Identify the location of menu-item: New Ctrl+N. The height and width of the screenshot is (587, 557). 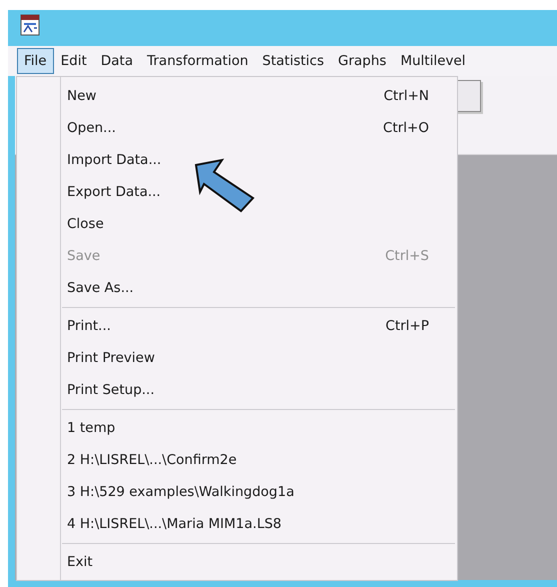
(237, 96).